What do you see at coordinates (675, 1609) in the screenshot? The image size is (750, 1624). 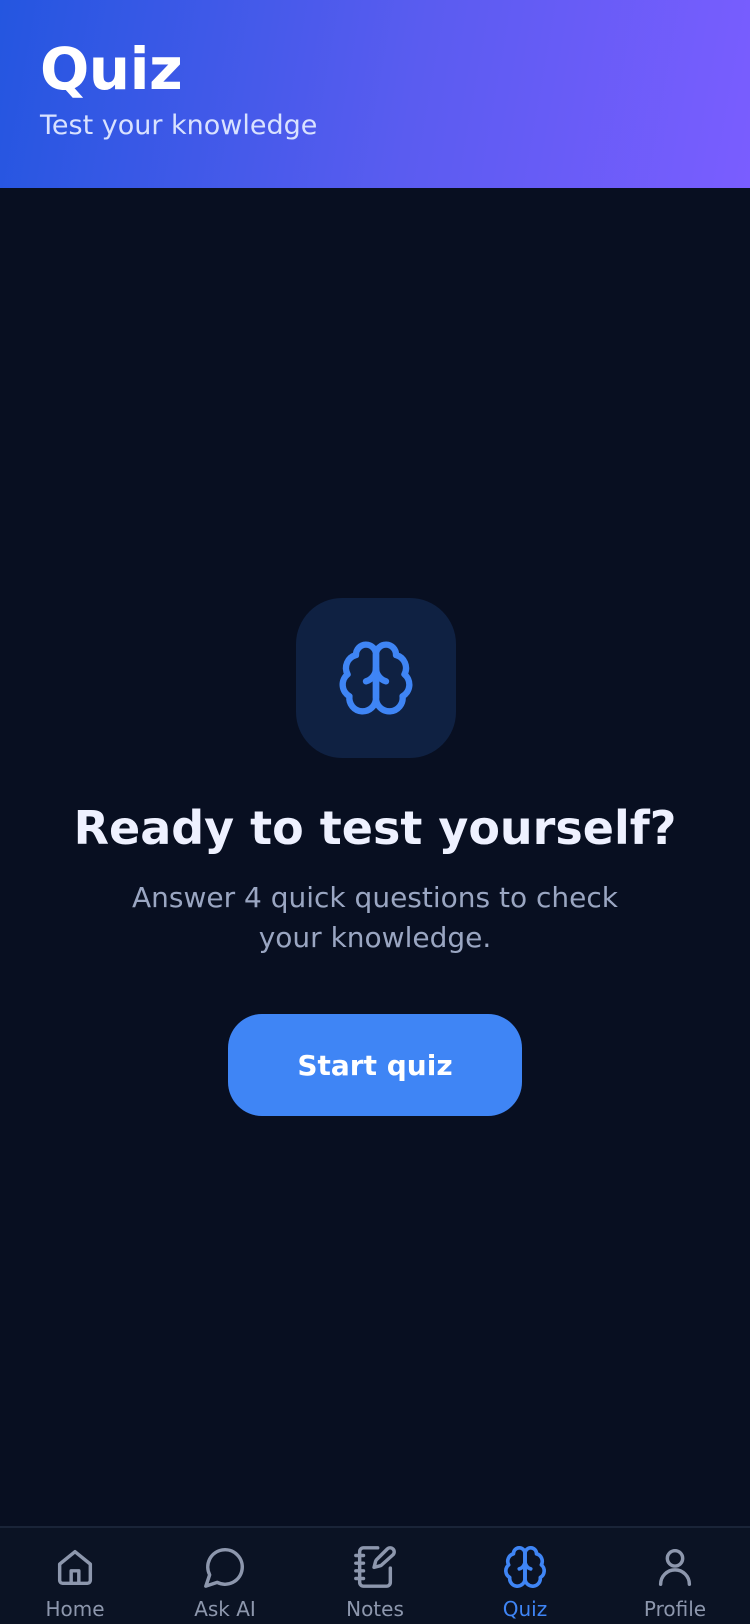 I see `nav-label-profile: Profile` at bounding box center [675, 1609].